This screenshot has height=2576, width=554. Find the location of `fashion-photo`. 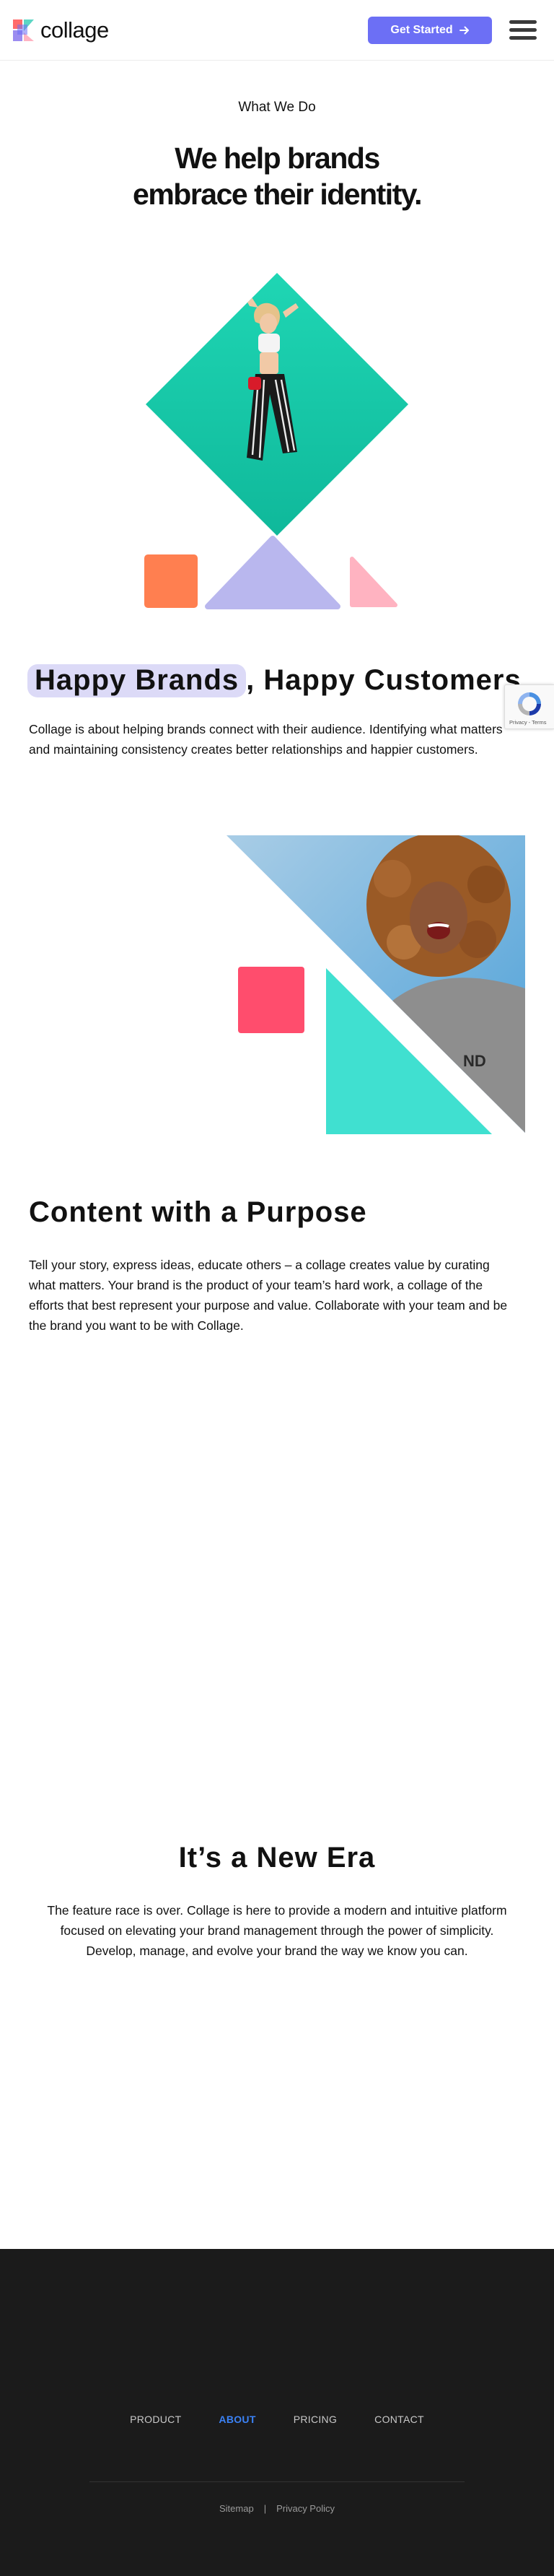

fashion-photo is located at coordinates (277, 404).